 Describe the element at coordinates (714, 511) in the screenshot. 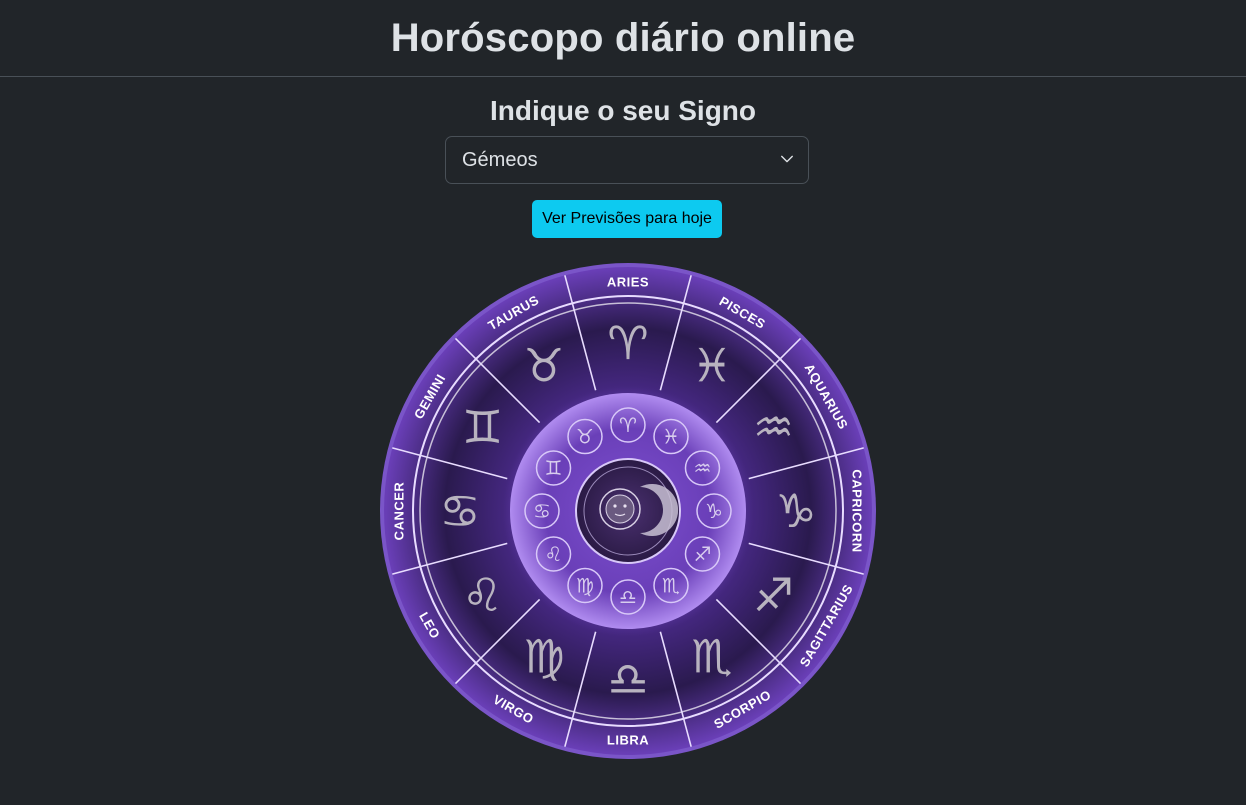

I see `sign-glyph-capricorn: ♑` at that location.